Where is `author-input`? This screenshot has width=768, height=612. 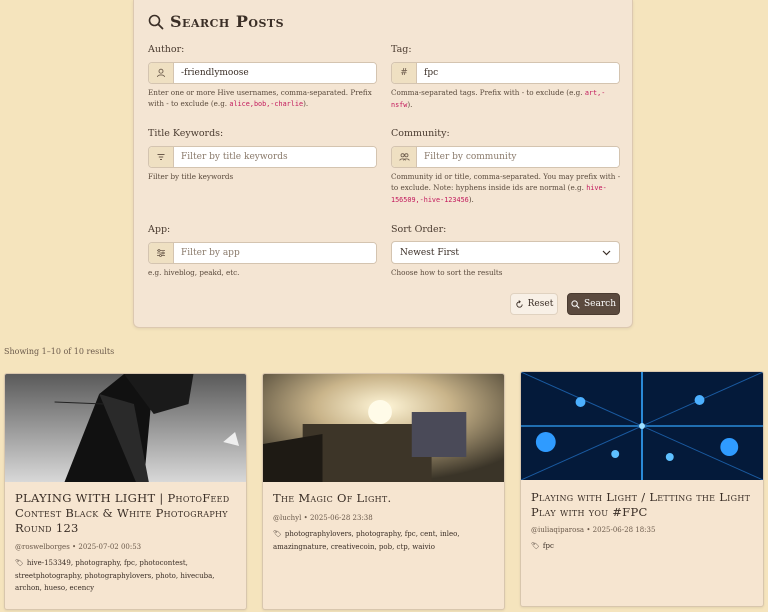 author-input is located at coordinates (275, 73).